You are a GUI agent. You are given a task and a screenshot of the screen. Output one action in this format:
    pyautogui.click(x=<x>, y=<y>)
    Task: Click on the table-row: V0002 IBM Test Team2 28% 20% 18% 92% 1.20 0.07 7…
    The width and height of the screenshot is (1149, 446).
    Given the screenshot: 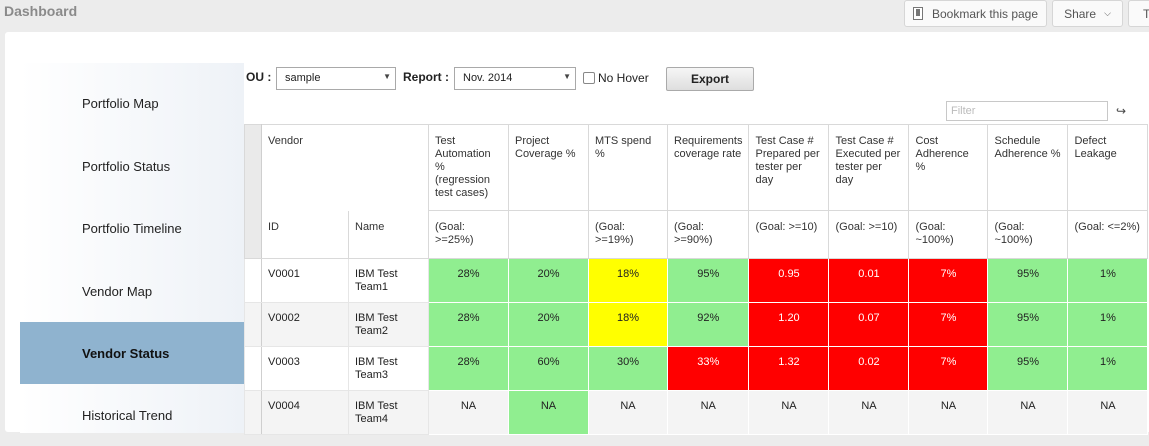 What is the action you would take?
    pyautogui.click(x=696, y=324)
    